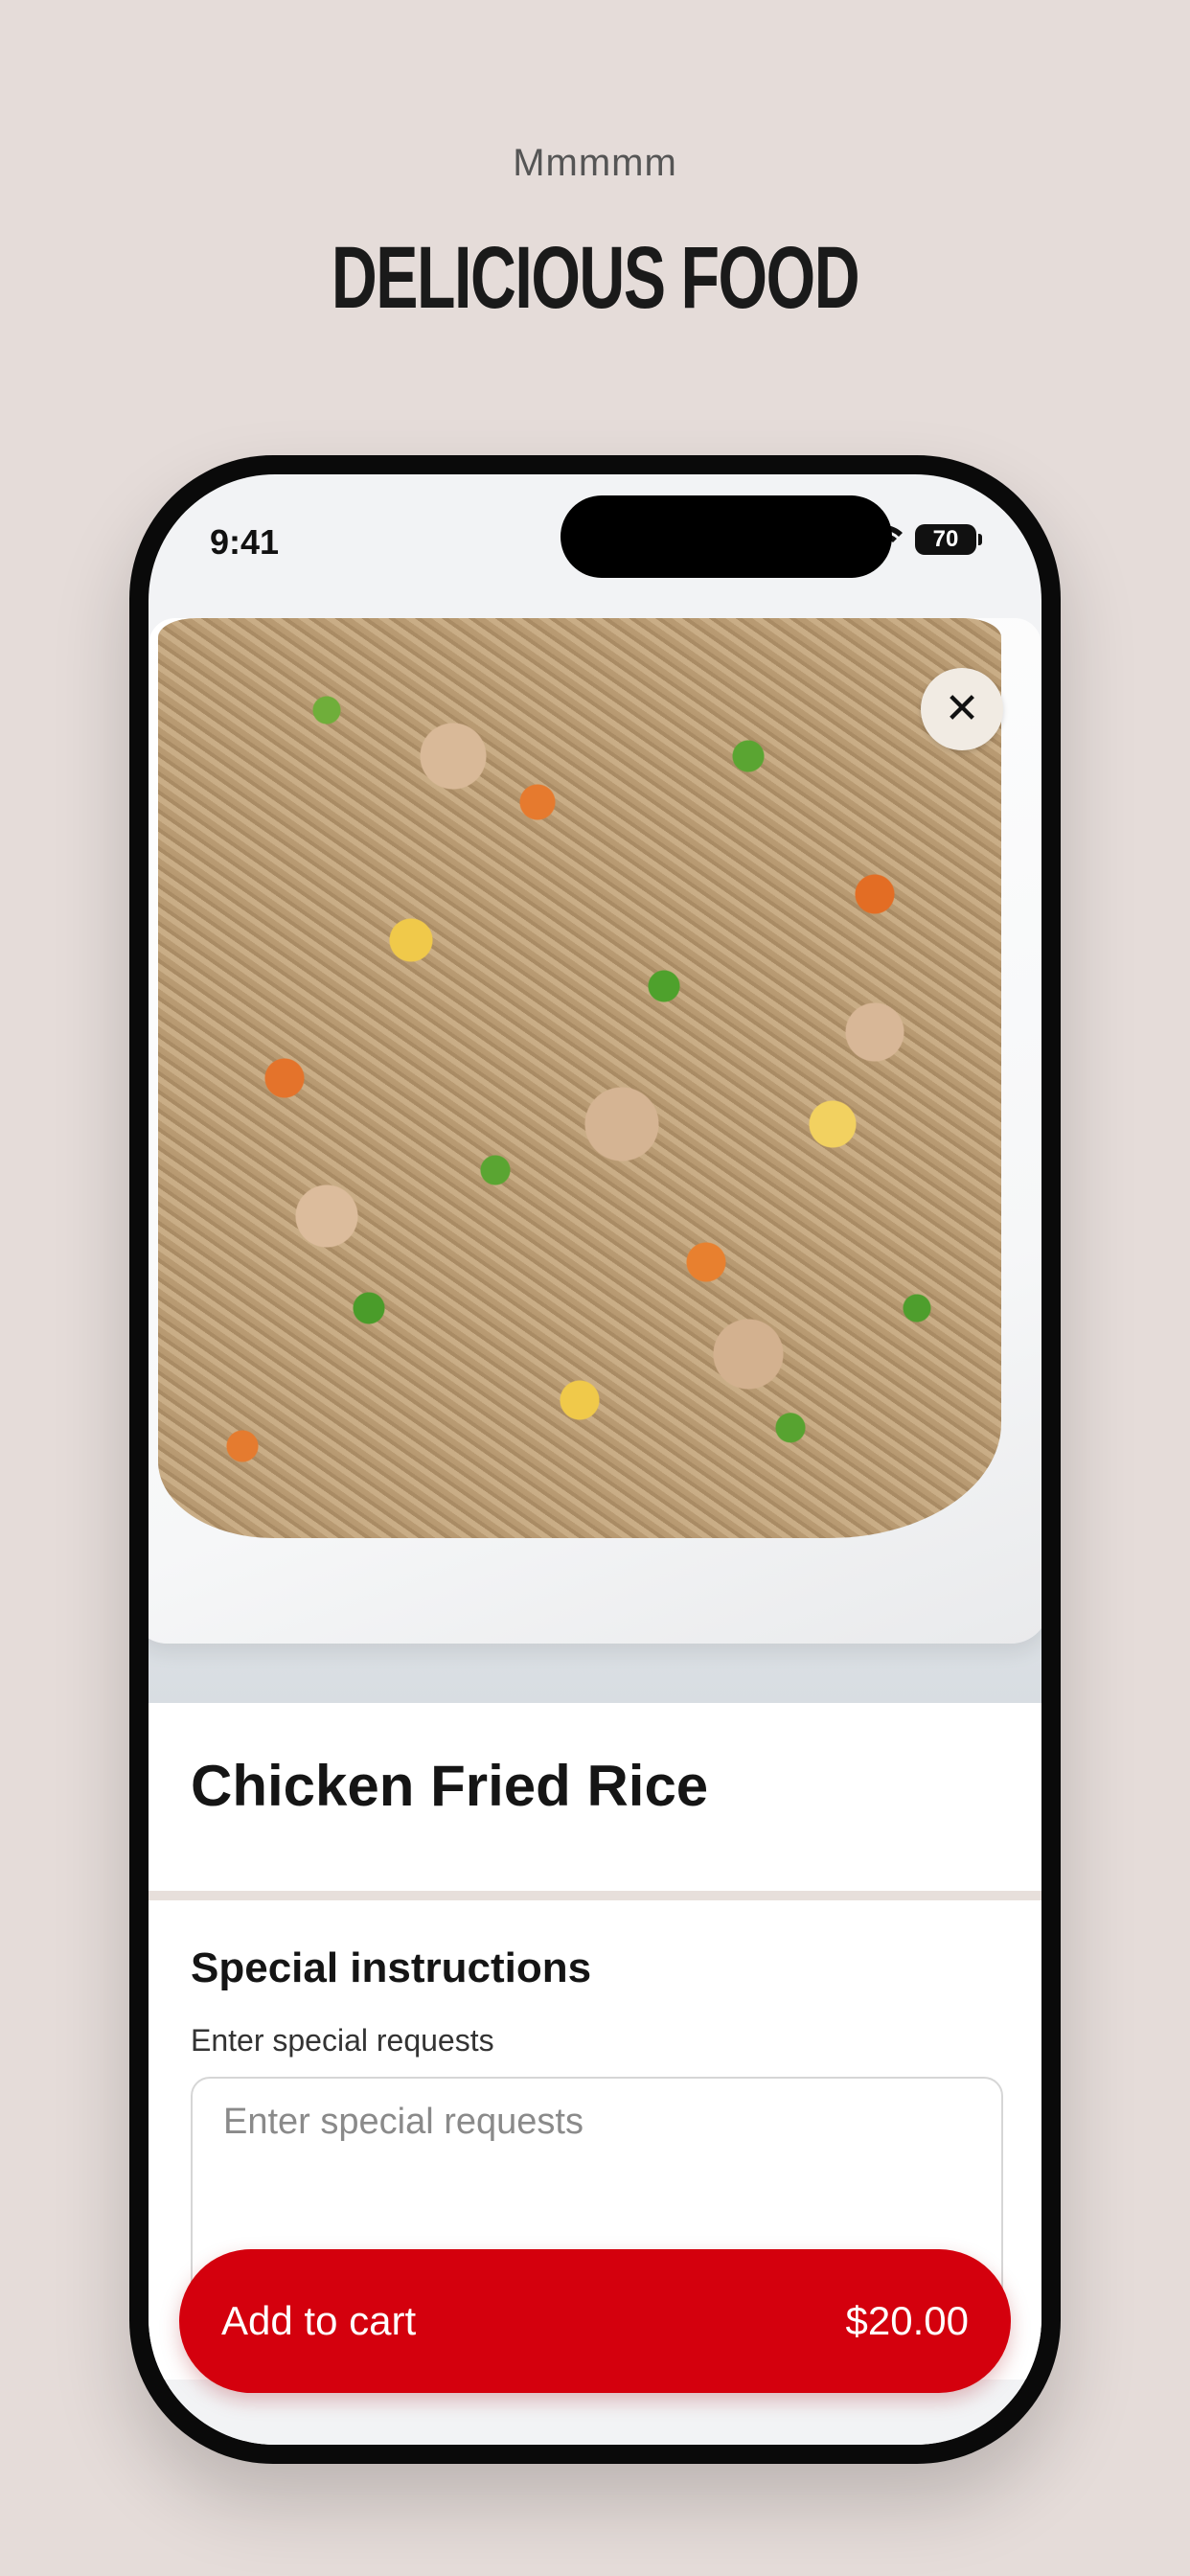  I want to click on promo-tagline: Mmmmm, so click(595, 163).